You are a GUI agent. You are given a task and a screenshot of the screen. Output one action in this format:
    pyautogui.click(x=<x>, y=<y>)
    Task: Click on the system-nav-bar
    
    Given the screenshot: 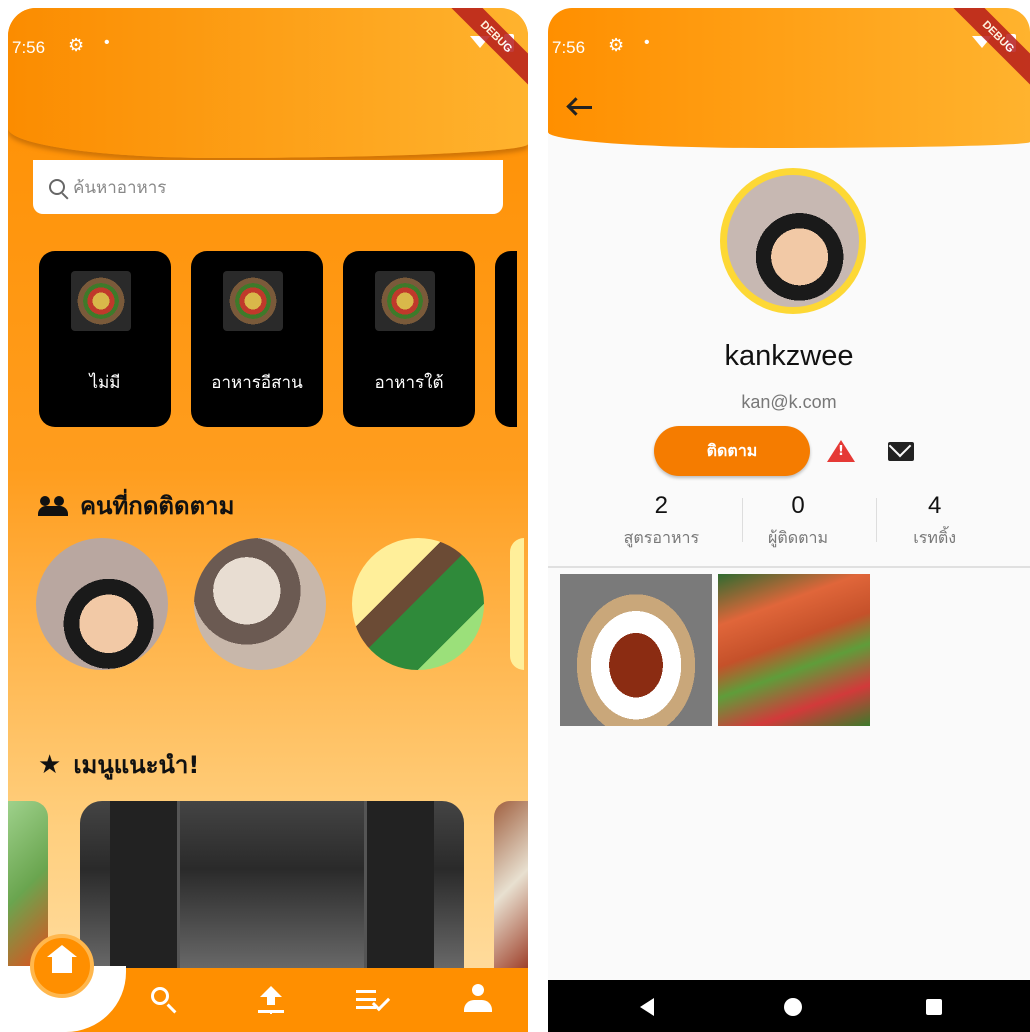 What is the action you would take?
    pyautogui.click(x=789, y=1006)
    